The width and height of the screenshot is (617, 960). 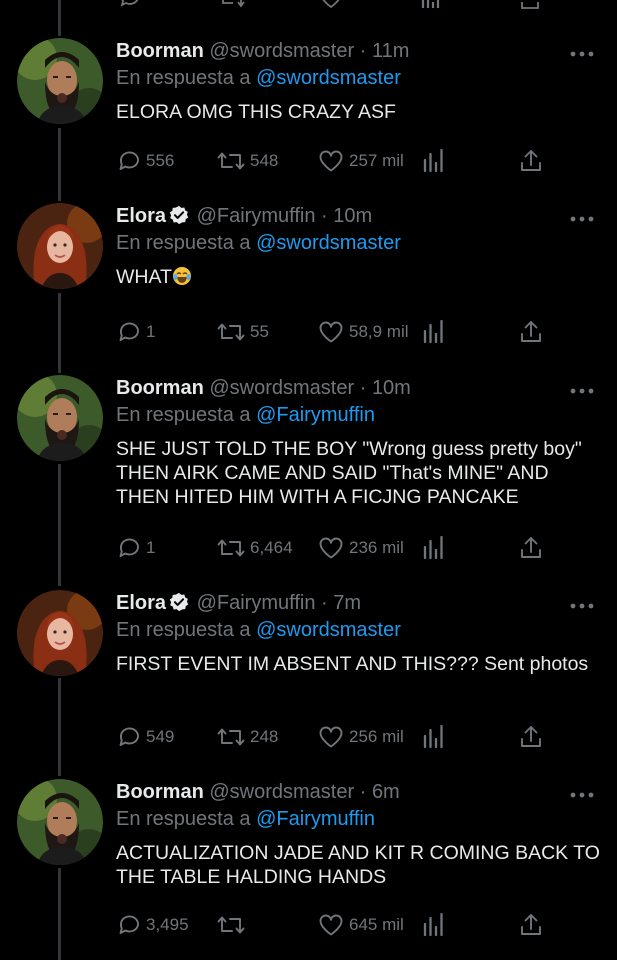 I want to click on timestamp: 6m, so click(x=386, y=792).